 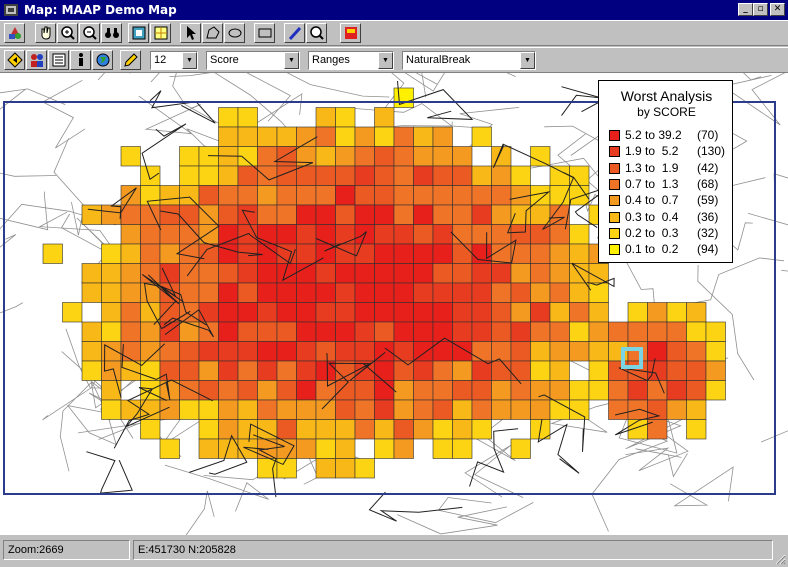 What do you see at coordinates (394, 10) in the screenshot?
I see `title-bar: Map: MAAP Demo Map _ ▫ ✕` at bounding box center [394, 10].